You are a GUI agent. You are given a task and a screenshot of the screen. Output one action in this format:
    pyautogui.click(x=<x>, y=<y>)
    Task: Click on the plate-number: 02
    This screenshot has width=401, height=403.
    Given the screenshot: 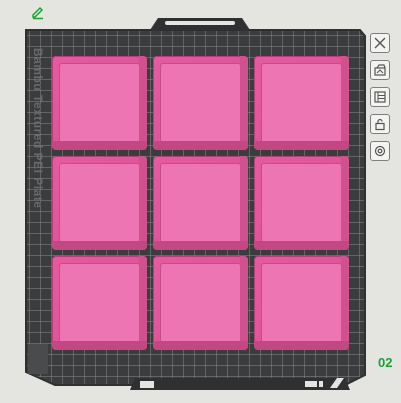 What is the action you would take?
    pyautogui.click(x=385, y=362)
    